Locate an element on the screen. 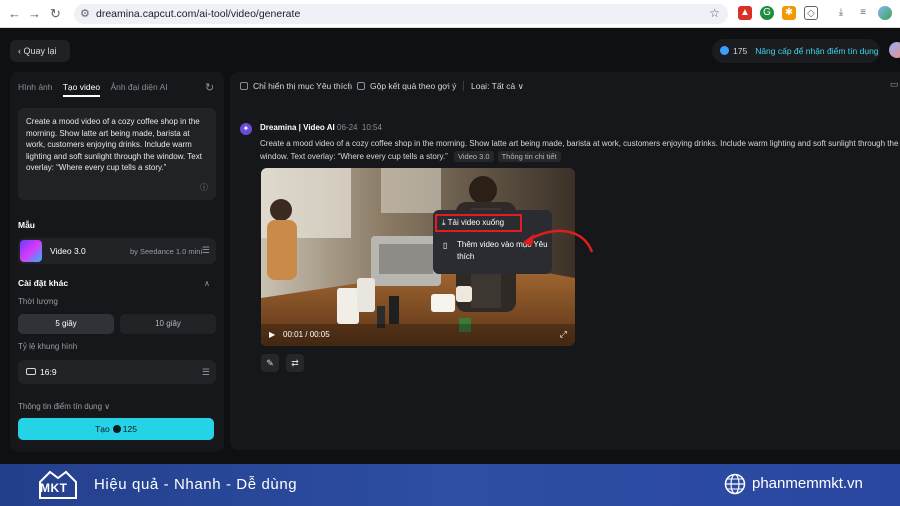 Image resolution: width=900 pixels, height=506 pixels. duration-label: Thời lượng is located at coordinates (38, 301).